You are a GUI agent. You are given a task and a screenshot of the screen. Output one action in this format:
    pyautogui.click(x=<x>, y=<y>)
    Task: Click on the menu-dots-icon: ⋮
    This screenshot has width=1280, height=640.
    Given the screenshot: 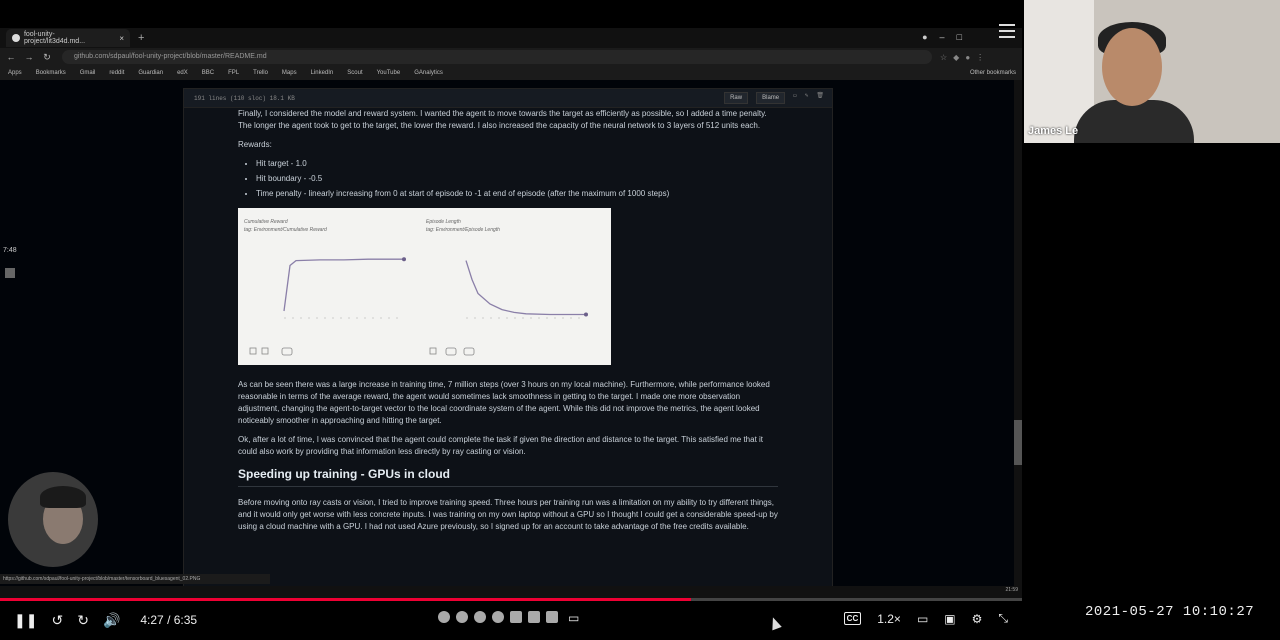 What is the action you would take?
    pyautogui.click(x=980, y=57)
    